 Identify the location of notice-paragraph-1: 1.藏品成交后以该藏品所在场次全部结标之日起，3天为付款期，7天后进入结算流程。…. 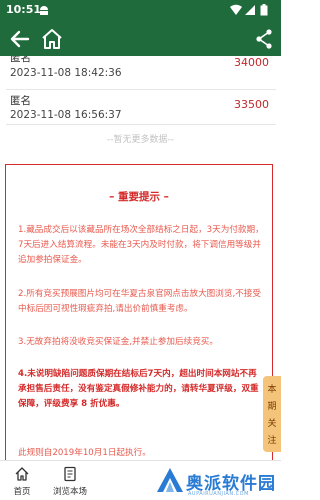
(141, 245).